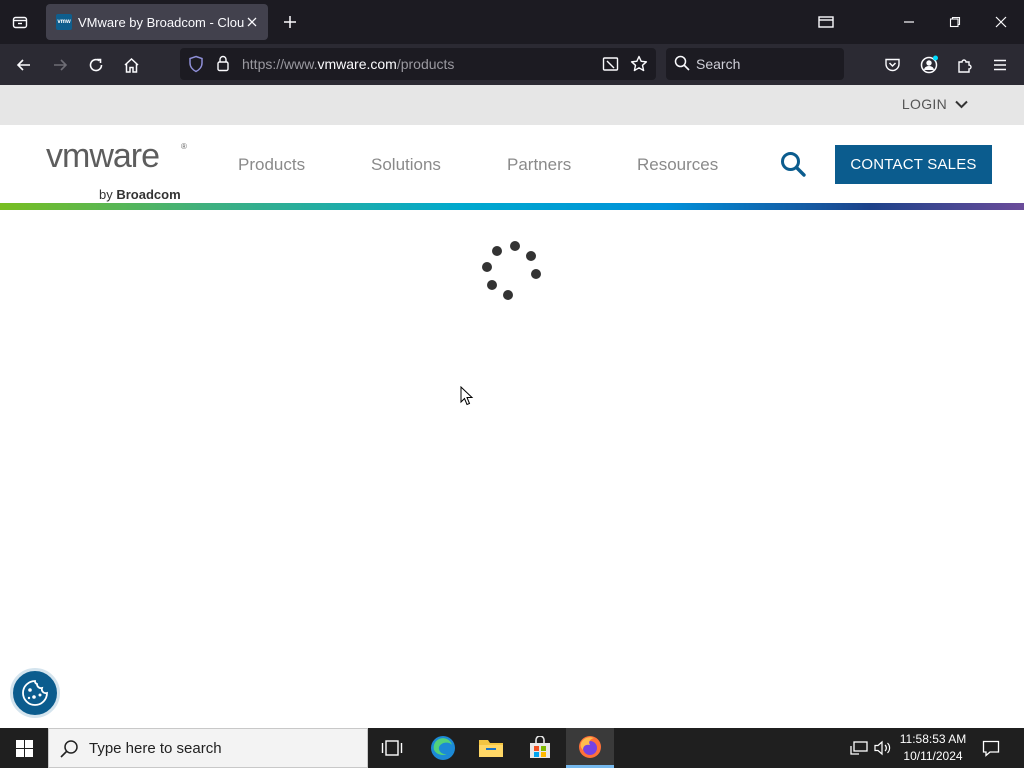 This screenshot has width=1024, height=768. What do you see at coordinates (161, 22) in the screenshot?
I see `tab-title: VMware by Broadcom - Cloud Computing` at bounding box center [161, 22].